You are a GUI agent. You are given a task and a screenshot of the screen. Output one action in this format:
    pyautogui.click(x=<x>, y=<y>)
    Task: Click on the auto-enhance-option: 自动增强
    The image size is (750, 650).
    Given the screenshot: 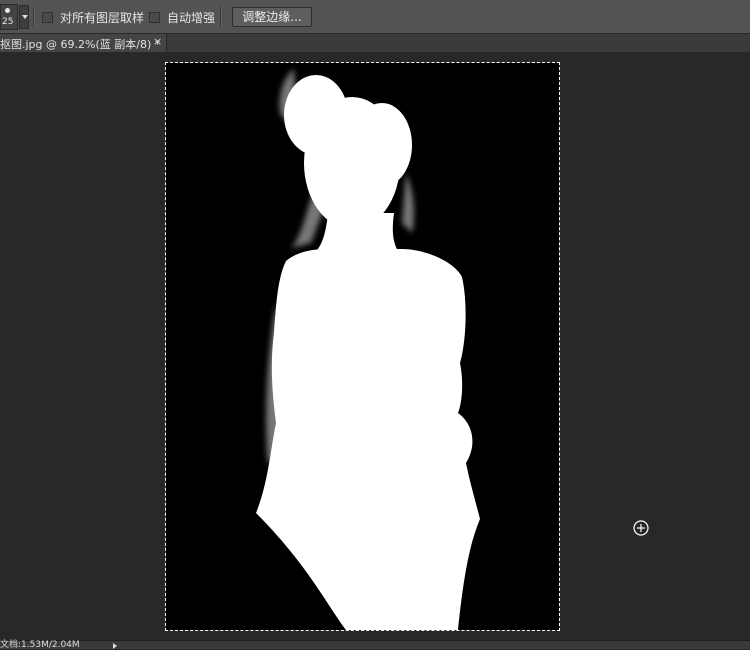 What is the action you would take?
    pyautogui.click(x=182, y=17)
    